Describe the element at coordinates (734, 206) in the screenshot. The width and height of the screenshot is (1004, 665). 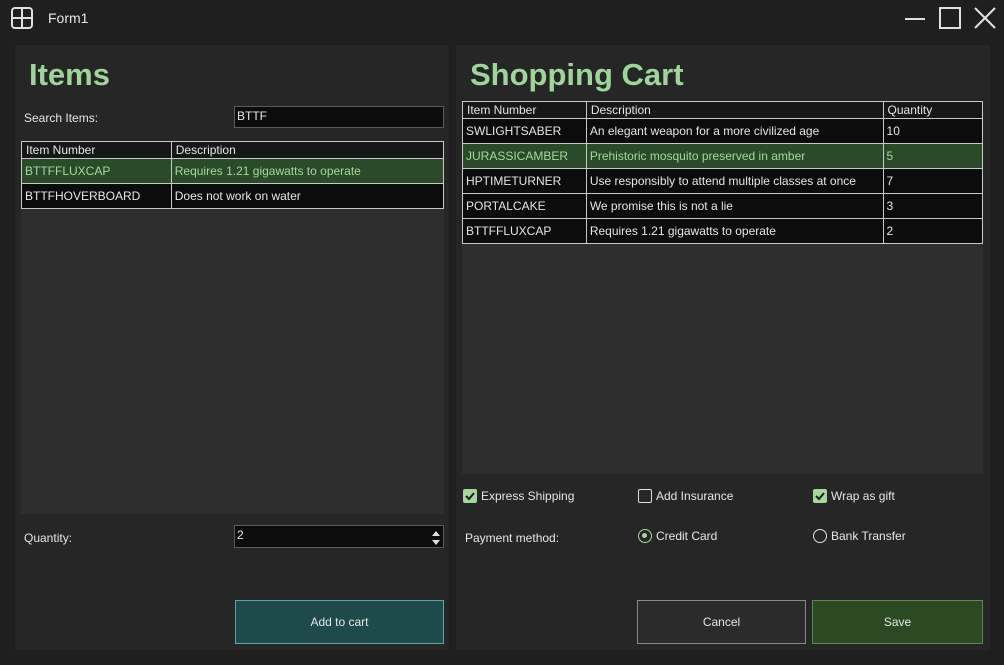
I see `cell-description: We promise this is not a lie` at that location.